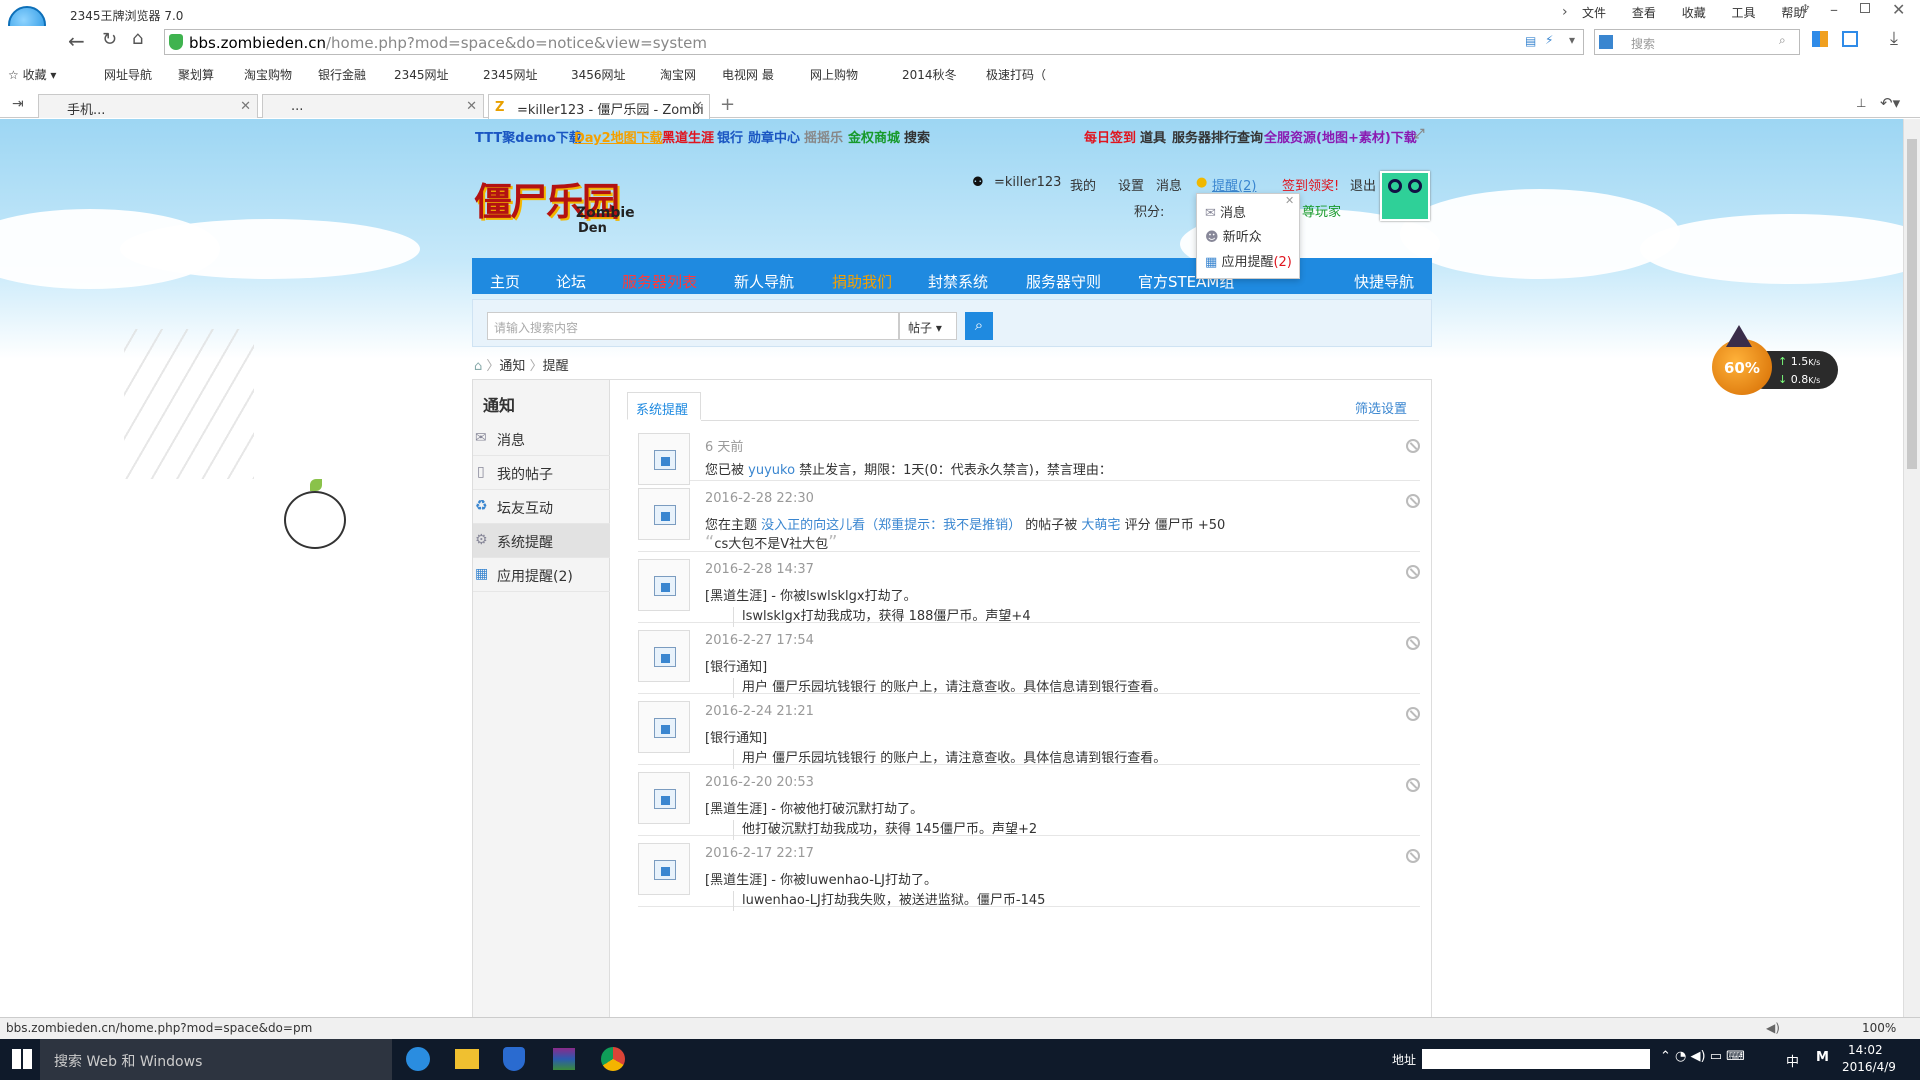 The image size is (1920, 1080). What do you see at coordinates (418, 1059) in the screenshot?
I see `ie-icon` at bounding box center [418, 1059].